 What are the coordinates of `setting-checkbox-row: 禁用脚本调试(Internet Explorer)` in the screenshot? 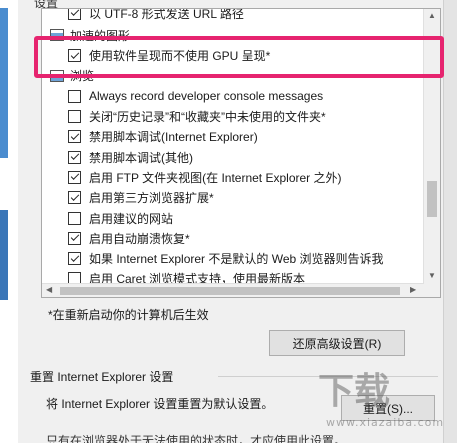 It's located at (163, 137).